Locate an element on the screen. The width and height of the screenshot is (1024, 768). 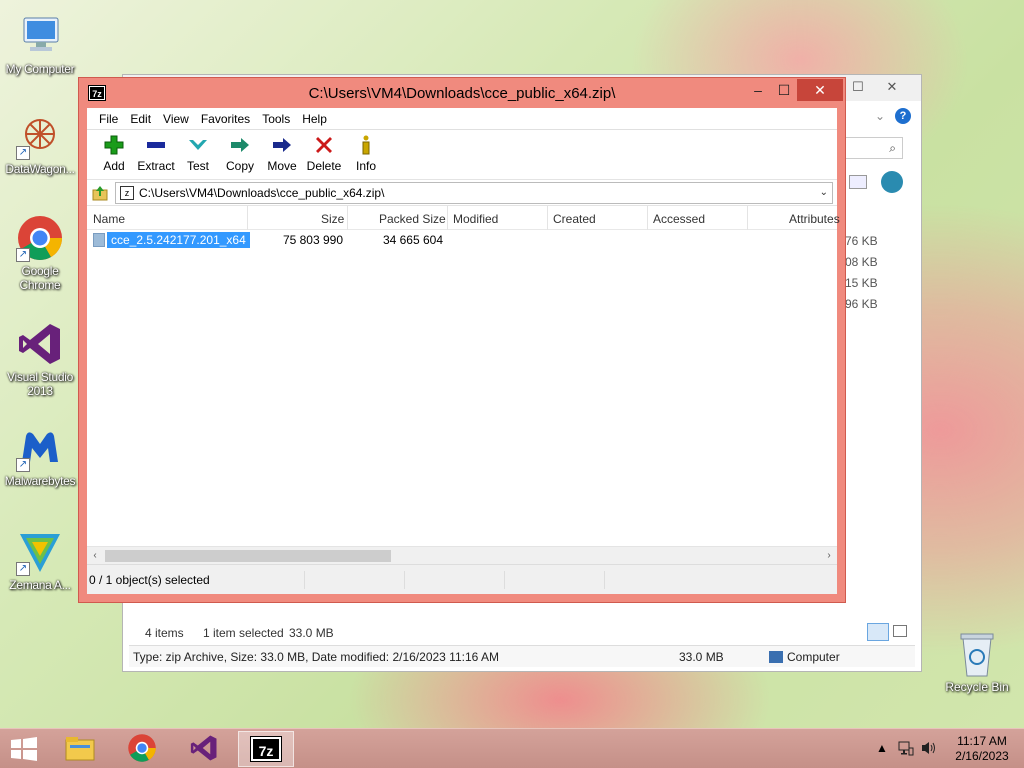
clock-time: 11:17 AM is located at coordinates (982, 741).